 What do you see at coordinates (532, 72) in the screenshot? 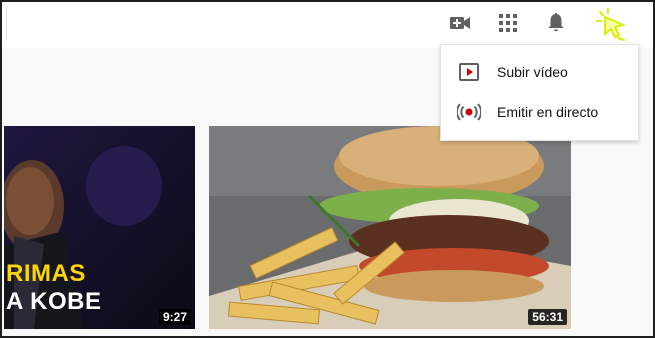
I see `menu-item-label: Subir vídeo` at bounding box center [532, 72].